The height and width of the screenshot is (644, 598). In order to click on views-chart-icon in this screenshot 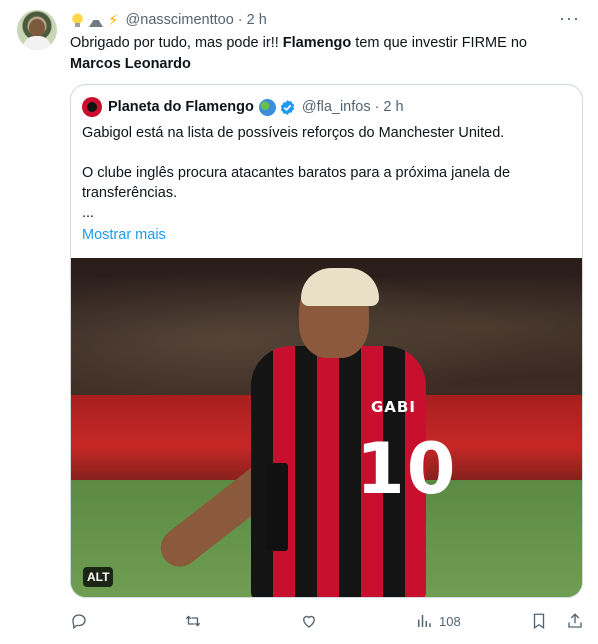, I will do `click(424, 621)`.